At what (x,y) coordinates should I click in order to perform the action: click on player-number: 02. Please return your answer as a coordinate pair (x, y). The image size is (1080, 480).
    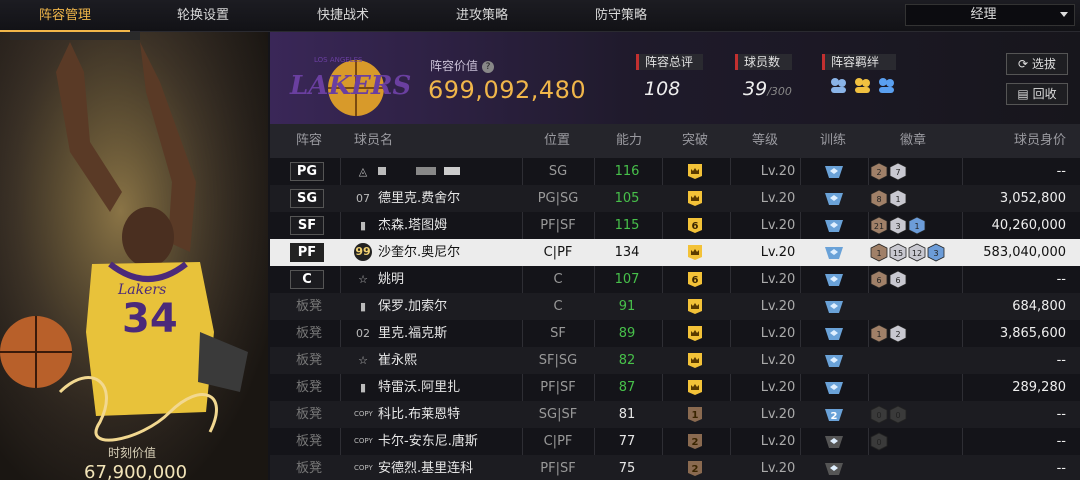
    Looking at the image, I should click on (363, 333).